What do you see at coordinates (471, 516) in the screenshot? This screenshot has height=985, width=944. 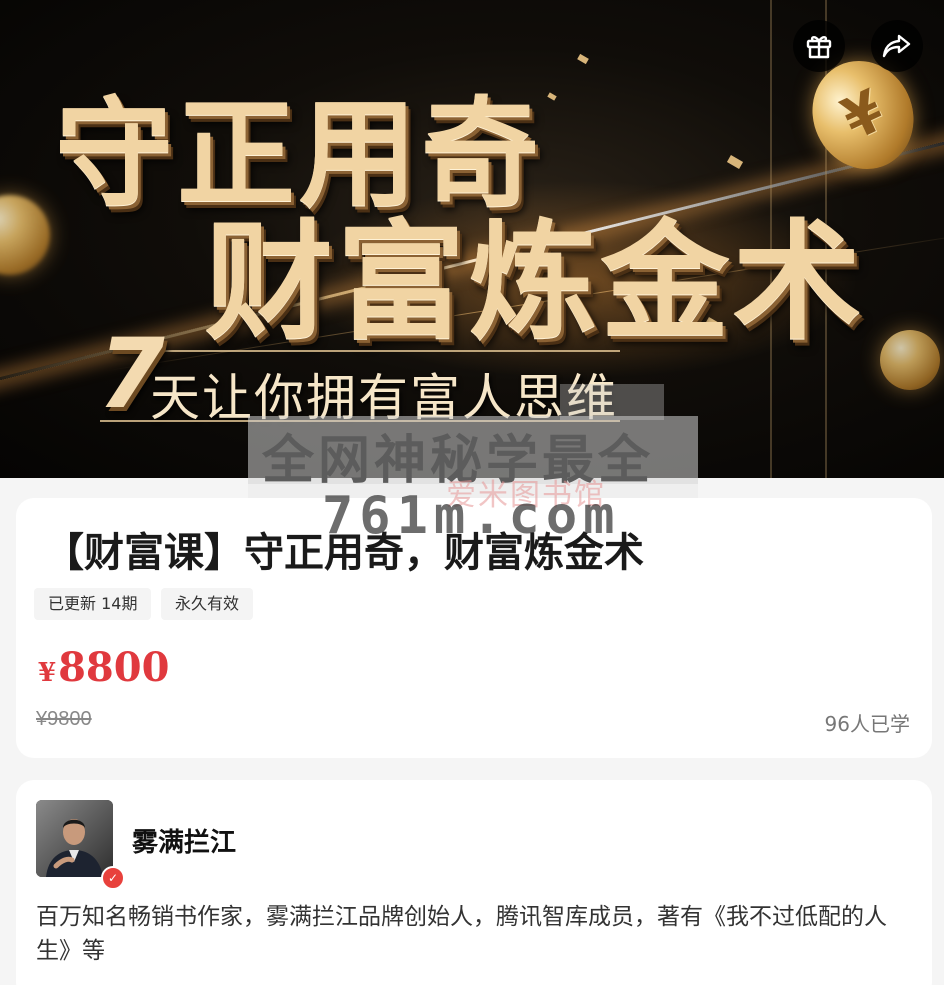 I see `watermark-url: 761m.com` at bounding box center [471, 516].